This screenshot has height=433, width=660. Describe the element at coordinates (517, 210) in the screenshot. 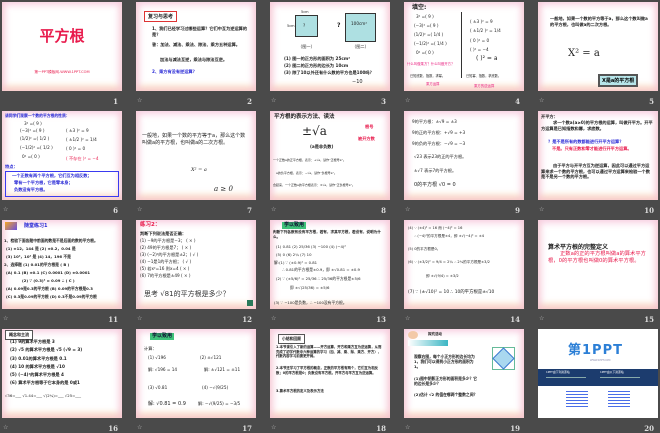

I see `slide-number: 9` at that location.